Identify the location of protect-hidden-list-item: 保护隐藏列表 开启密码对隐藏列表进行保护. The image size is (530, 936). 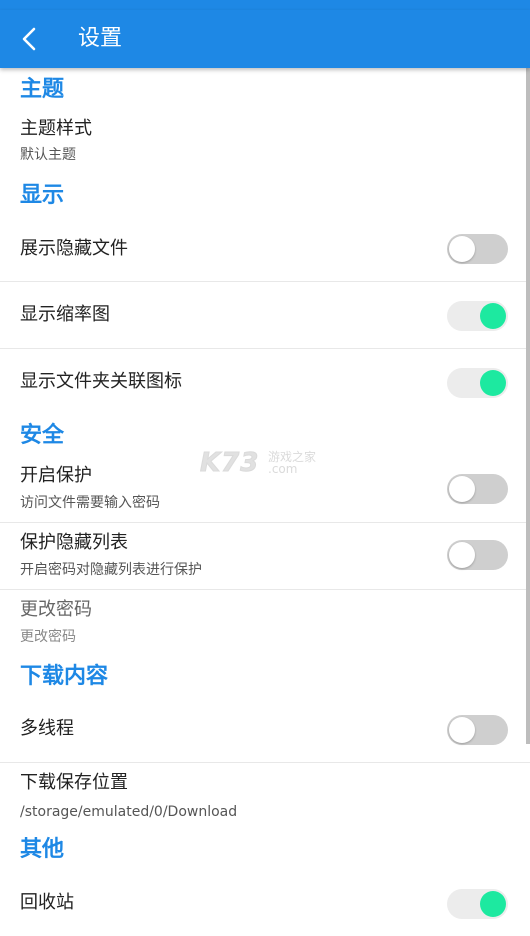
(265, 556).